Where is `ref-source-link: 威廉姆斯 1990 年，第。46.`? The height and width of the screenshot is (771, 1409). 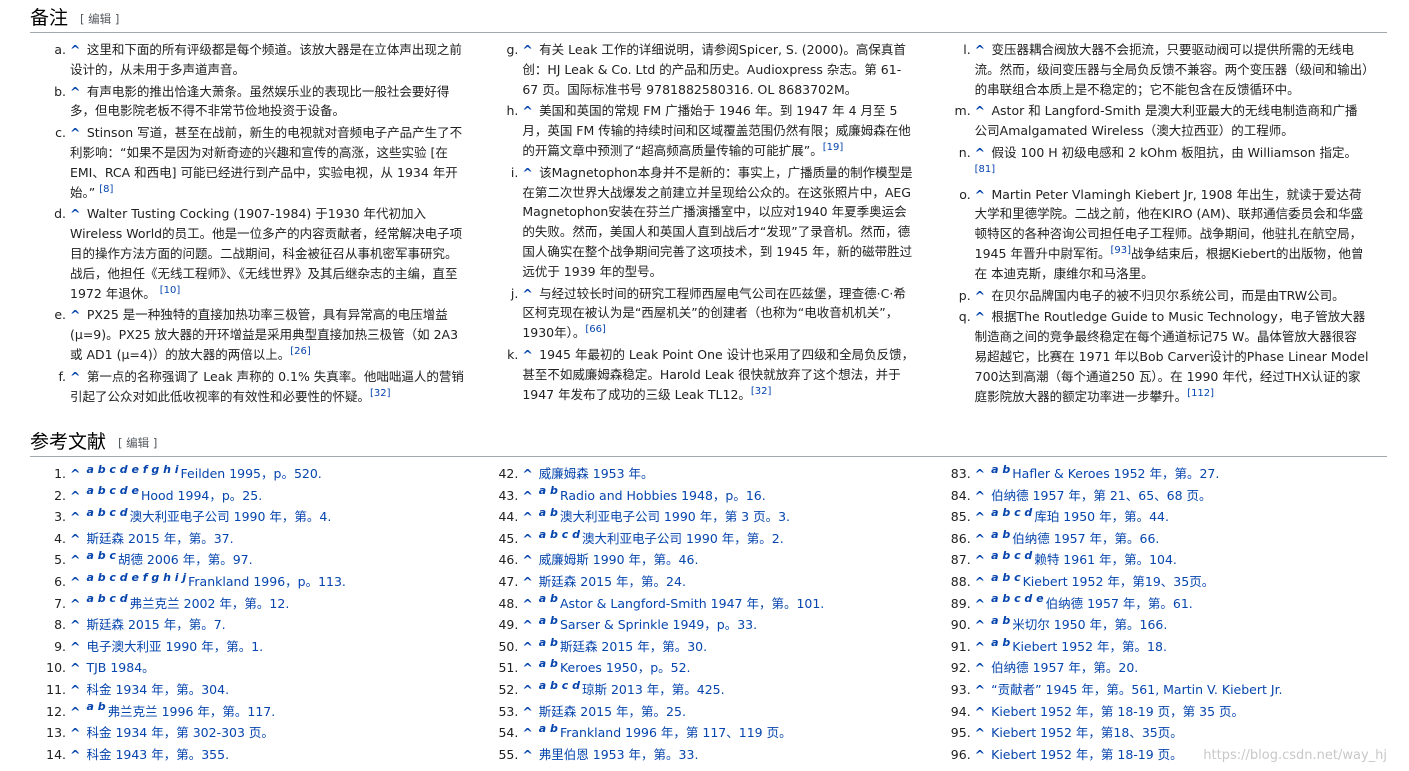
ref-source-link: 威廉姆斯 1990 年，第。46. is located at coordinates (619, 559).